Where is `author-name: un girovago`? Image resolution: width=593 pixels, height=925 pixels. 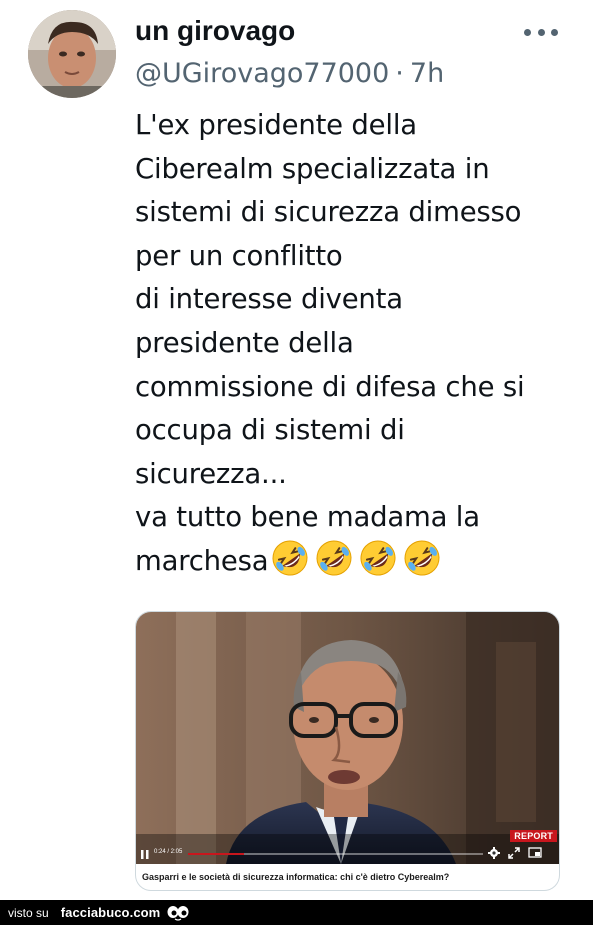 author-name: un girovago is located at coordinates (215, 31).